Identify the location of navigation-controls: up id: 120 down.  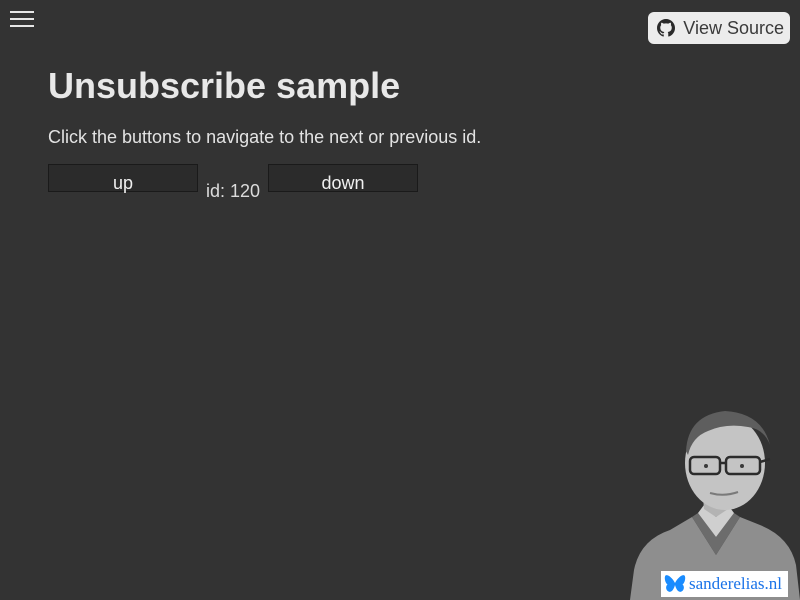
(233, 182).